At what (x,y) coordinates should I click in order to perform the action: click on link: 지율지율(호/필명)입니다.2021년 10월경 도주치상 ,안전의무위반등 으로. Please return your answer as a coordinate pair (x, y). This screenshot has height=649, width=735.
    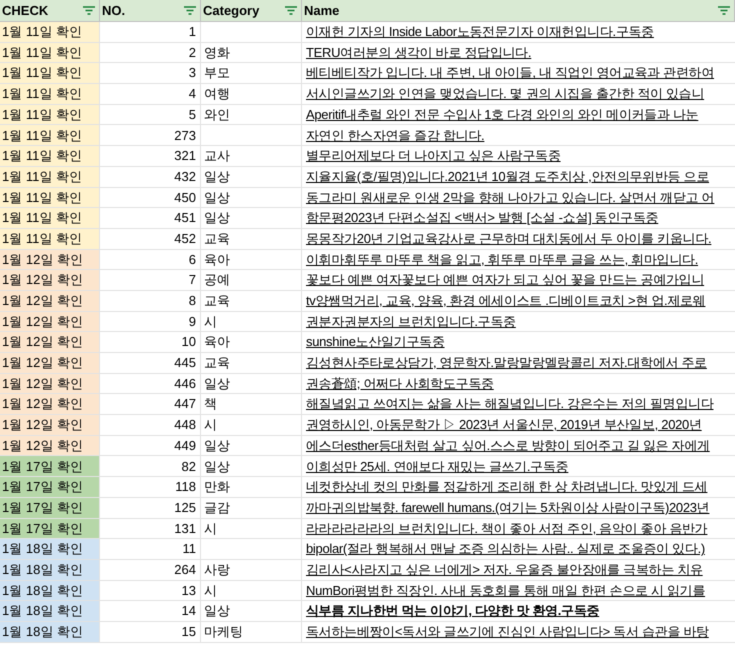
    Looking at the image, I should click on (508, 176).